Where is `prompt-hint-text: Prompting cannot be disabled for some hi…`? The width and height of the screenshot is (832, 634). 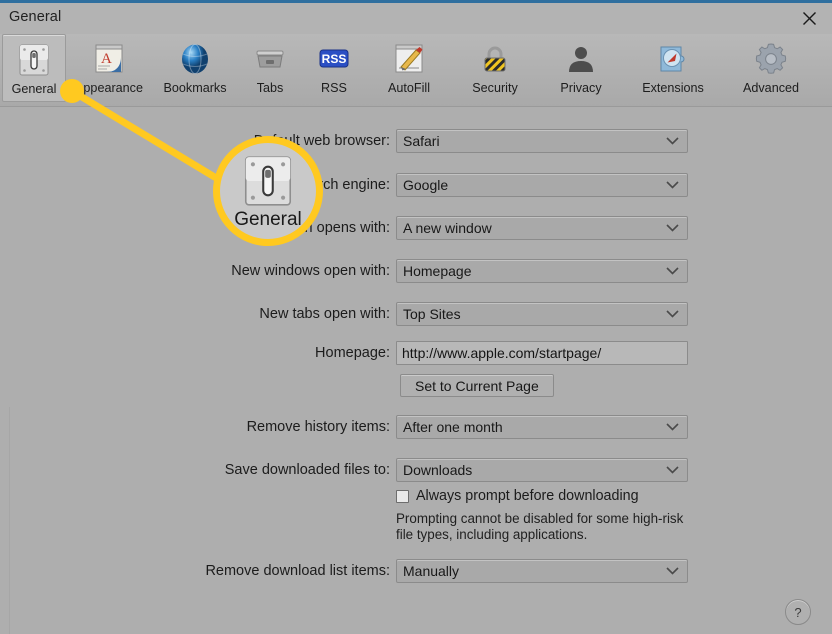
prompt-hint-text: Prompting cannot be disabled for some hi… is located at coordinates (540, 526).